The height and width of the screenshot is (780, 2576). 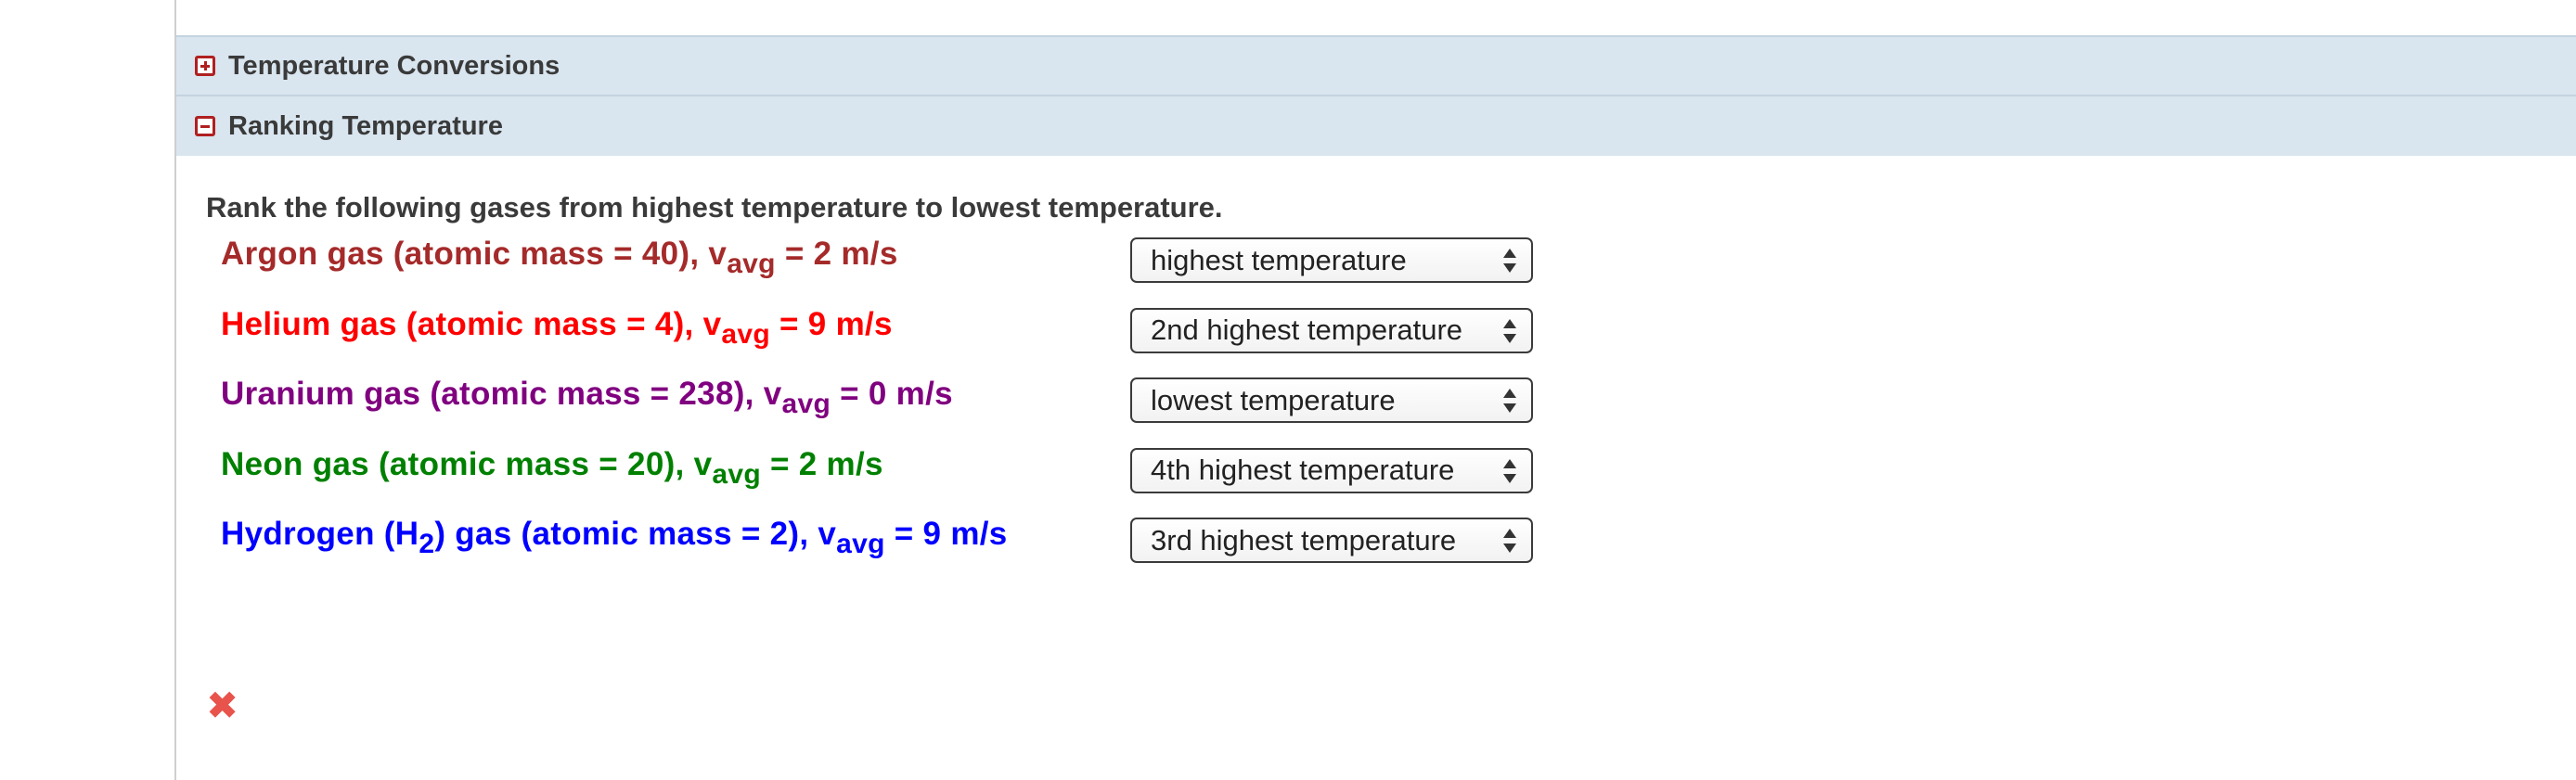 I want to click on rank-select-helium: 2nd highest temperature, so click(x=1331, y=330).